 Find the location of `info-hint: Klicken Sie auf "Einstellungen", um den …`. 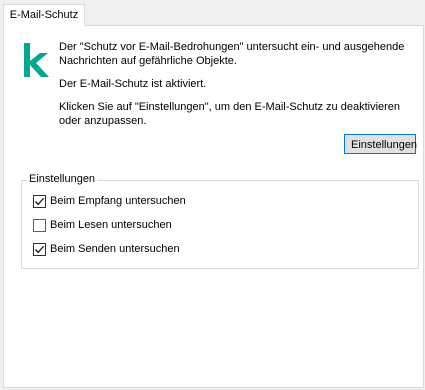

info-hint: Klicken Sie auf "Einstellungen", um den … is located at coordinates (230, 114).